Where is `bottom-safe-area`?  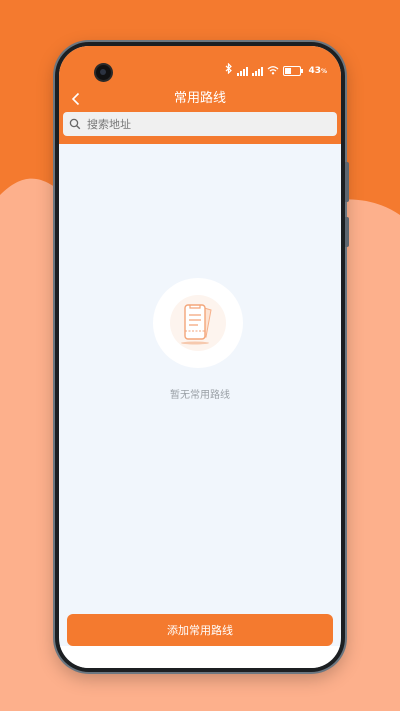 bottom-safe-area is located at coordinates (200, 657).